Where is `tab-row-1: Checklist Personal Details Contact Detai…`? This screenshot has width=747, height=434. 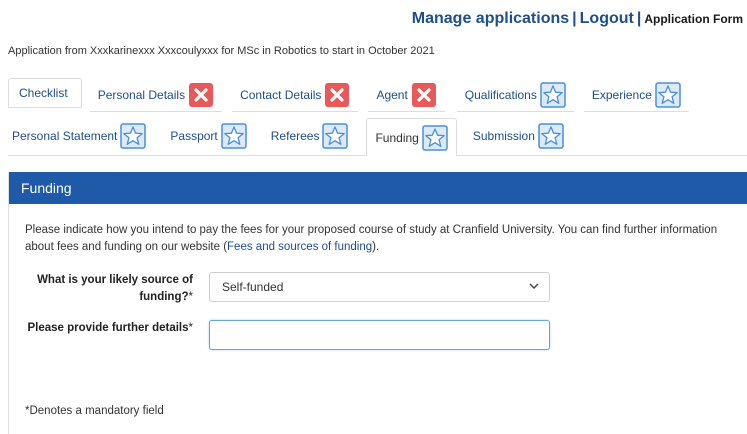 tab-row-1: Checklist Personal Details Contact Detai… is located at coordinates (377, 94).